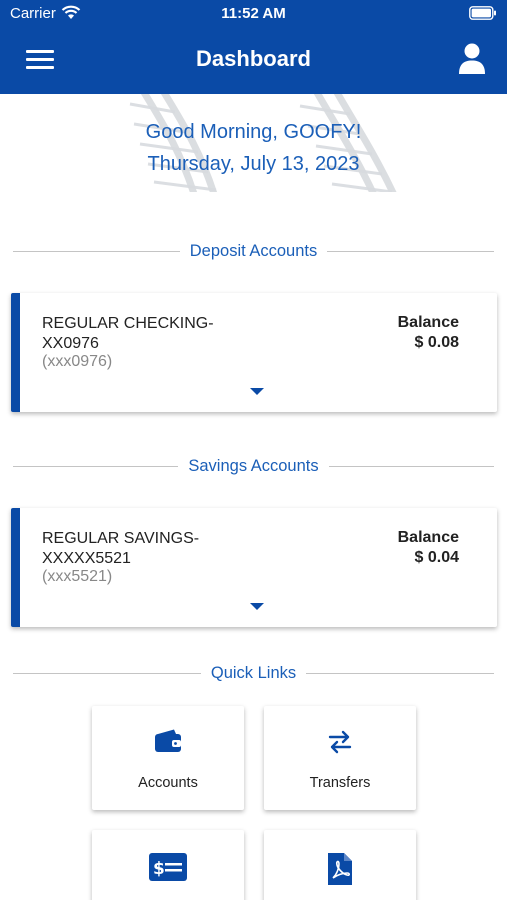  I want to click on quick-link-checks: $, so click(168, 865).